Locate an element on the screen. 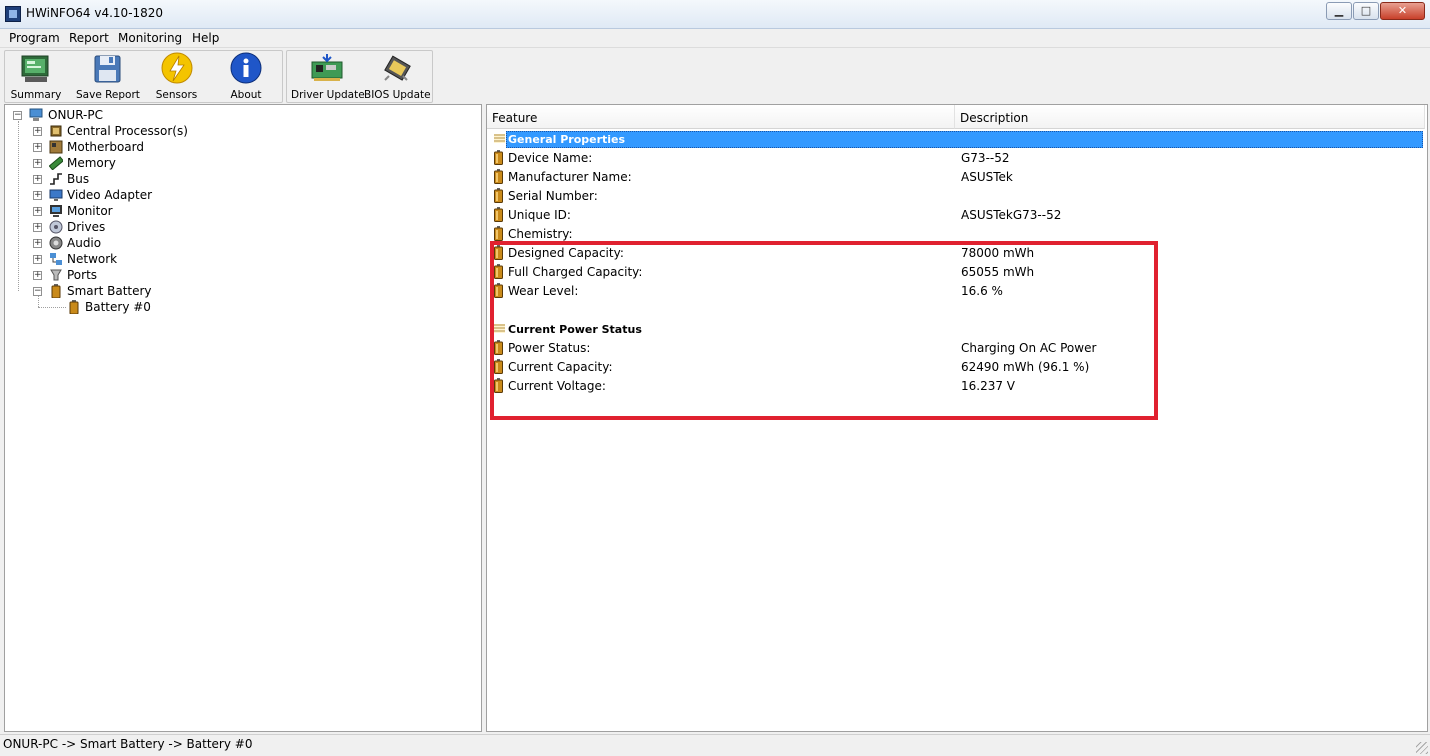  about-button: About is located at coordinates (246, 75).